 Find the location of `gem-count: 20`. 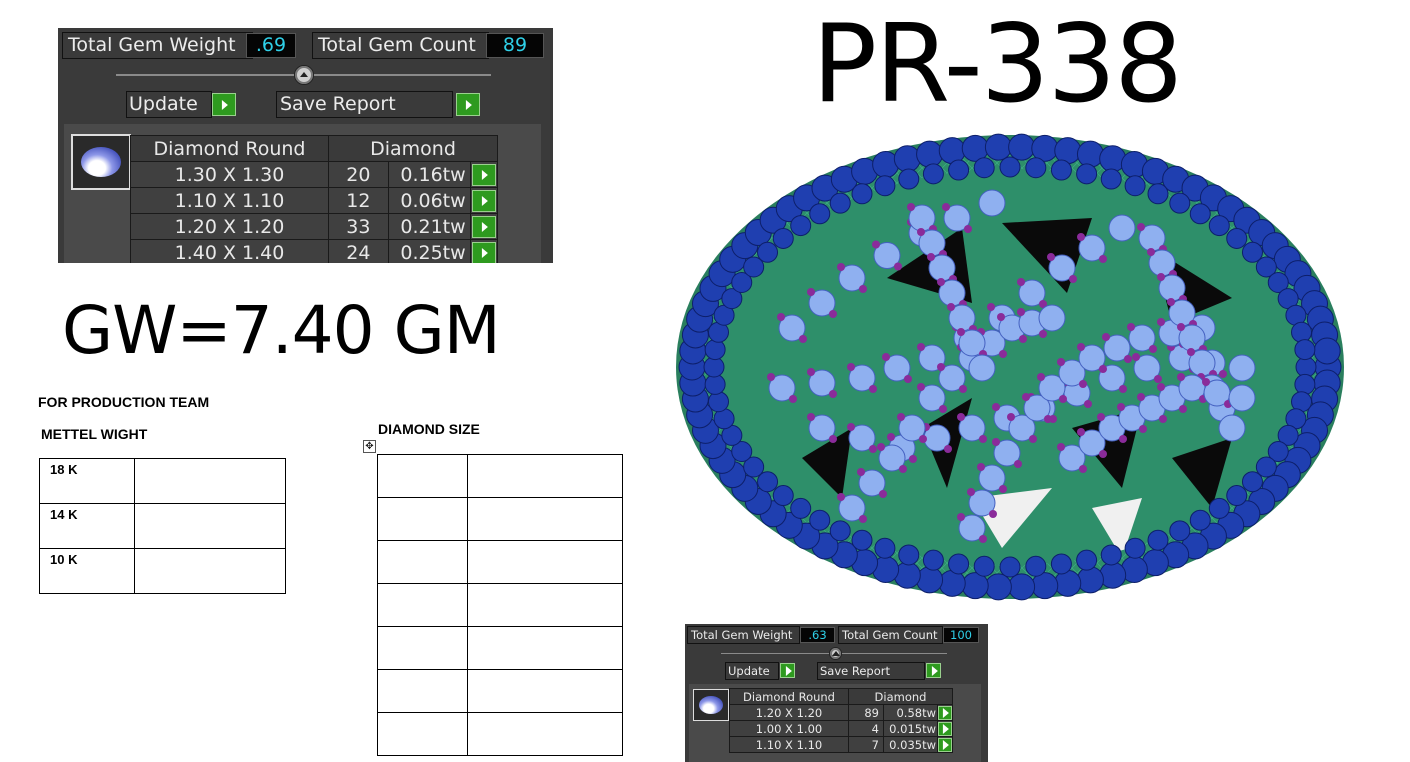

gem-count: 20 is located at coordinates (358, 174).